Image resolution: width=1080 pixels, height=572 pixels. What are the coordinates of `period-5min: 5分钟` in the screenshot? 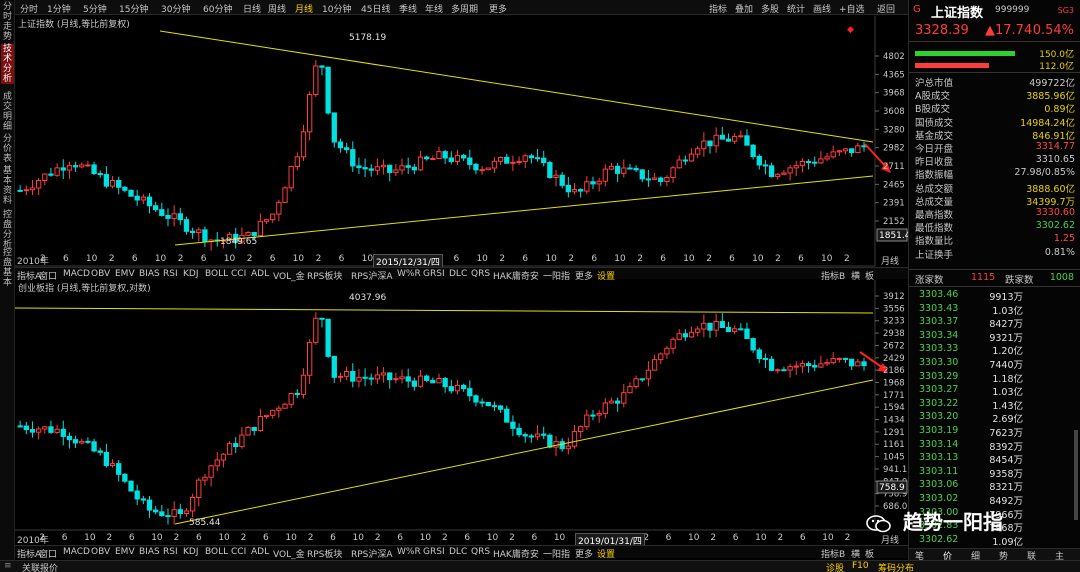 It's located at (95, 8).